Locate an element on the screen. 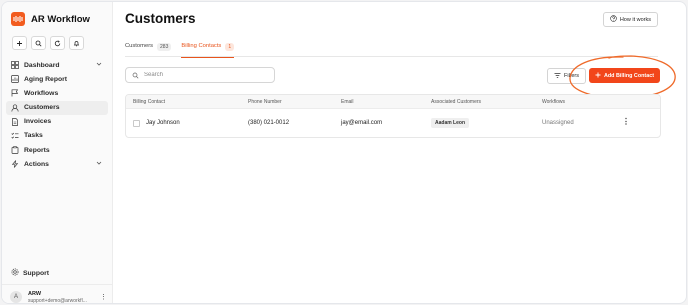 The image size is (688, 305). add-billing-contact-button: Add Billing Contact is located at coordinates (624, 75).